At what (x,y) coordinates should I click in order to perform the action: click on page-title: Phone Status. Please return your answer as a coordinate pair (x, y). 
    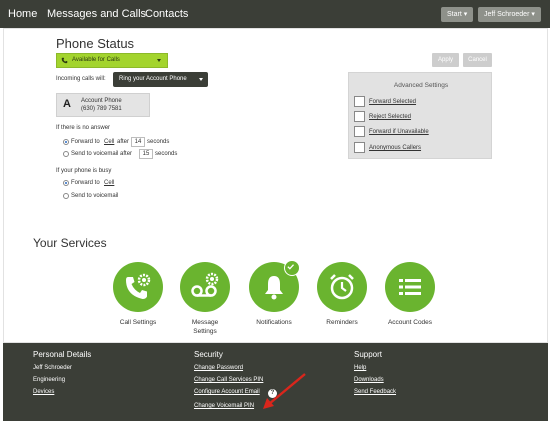
    Looking at the image, I should click on (95, 43).